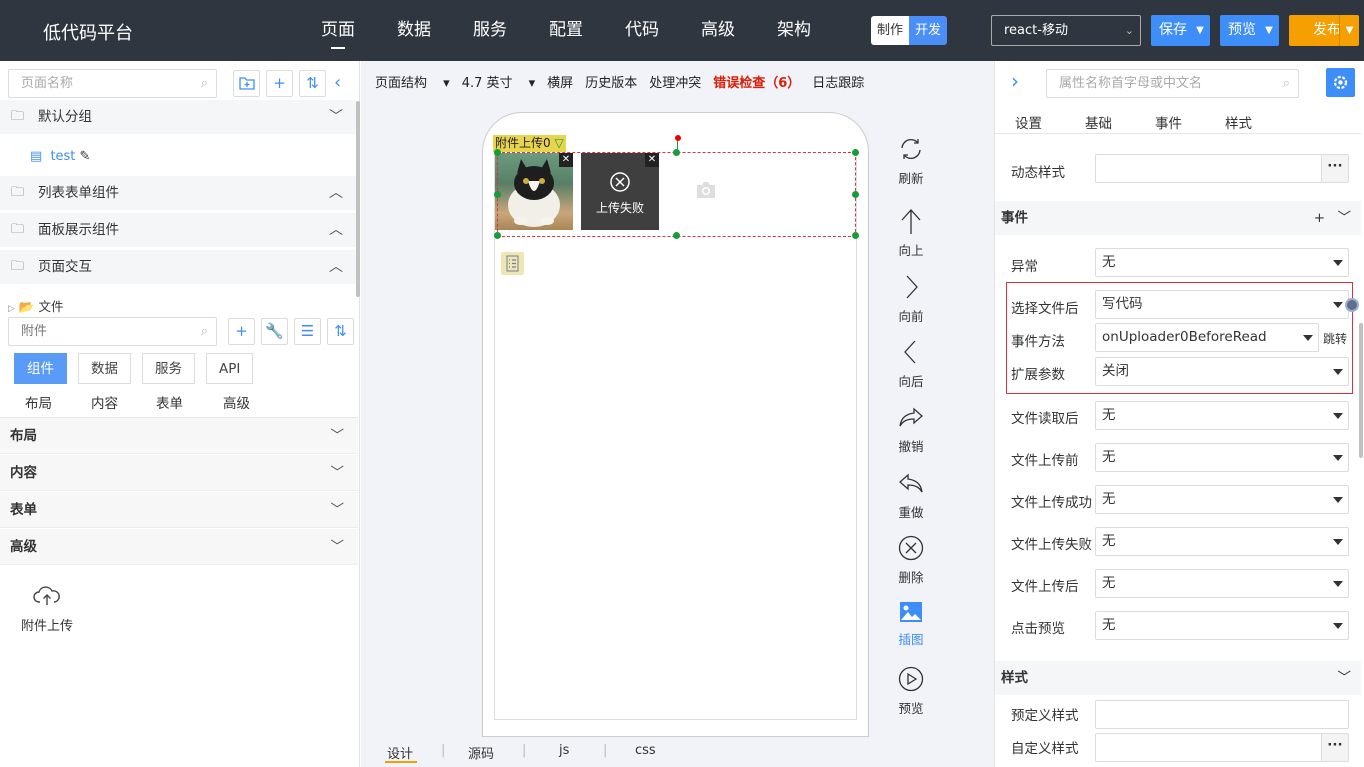 The image size is (1364, 767). I want to click on tab-components: 组件, so click(40, 368).